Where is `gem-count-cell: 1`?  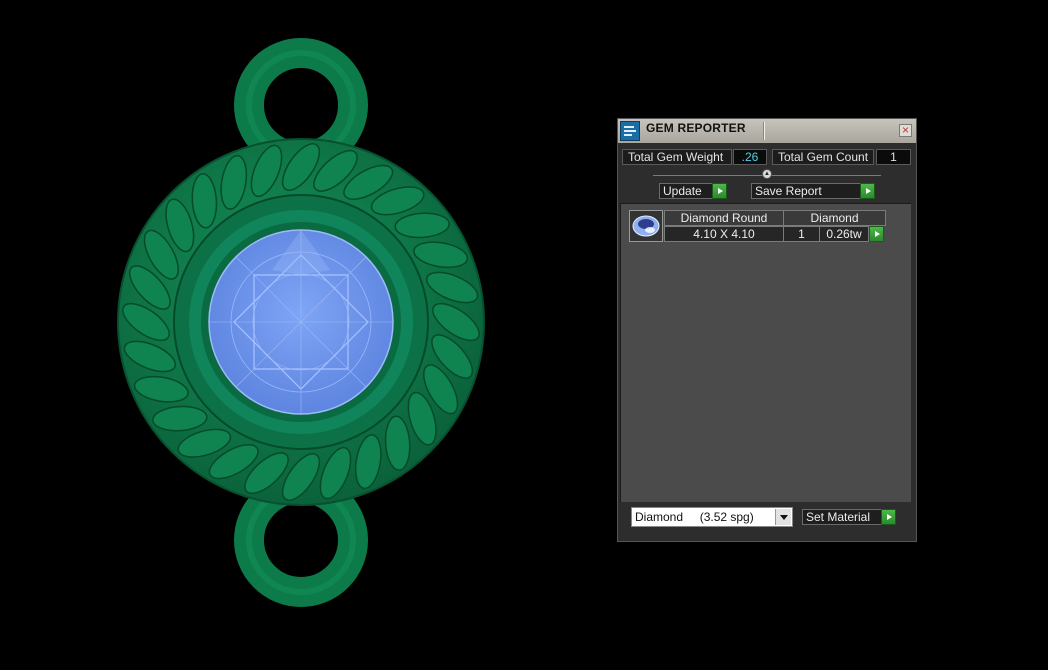
gem-count-cell: 1 is located at coordinates (801, 234).